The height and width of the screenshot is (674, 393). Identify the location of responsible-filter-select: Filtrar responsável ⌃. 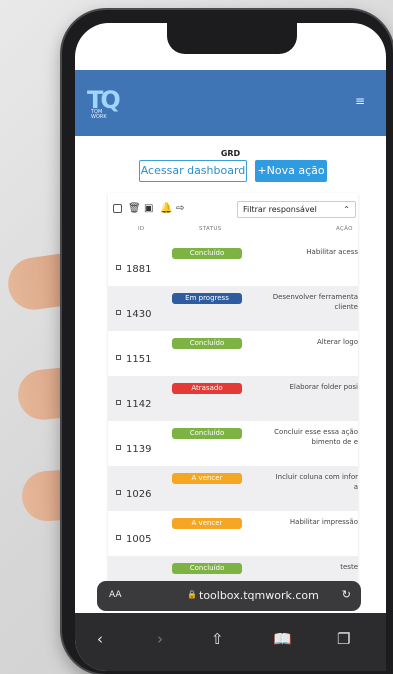
(296, 209).